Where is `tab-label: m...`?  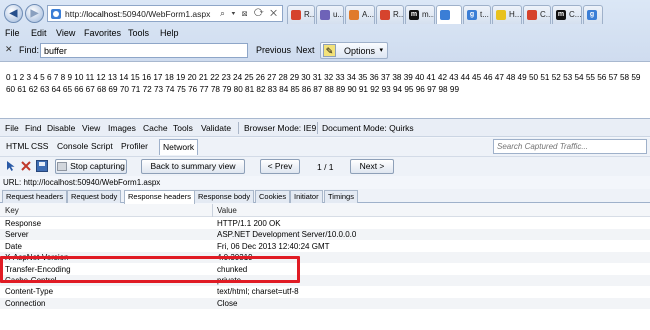
tab-label: m... is located at coordinates (428, 14).